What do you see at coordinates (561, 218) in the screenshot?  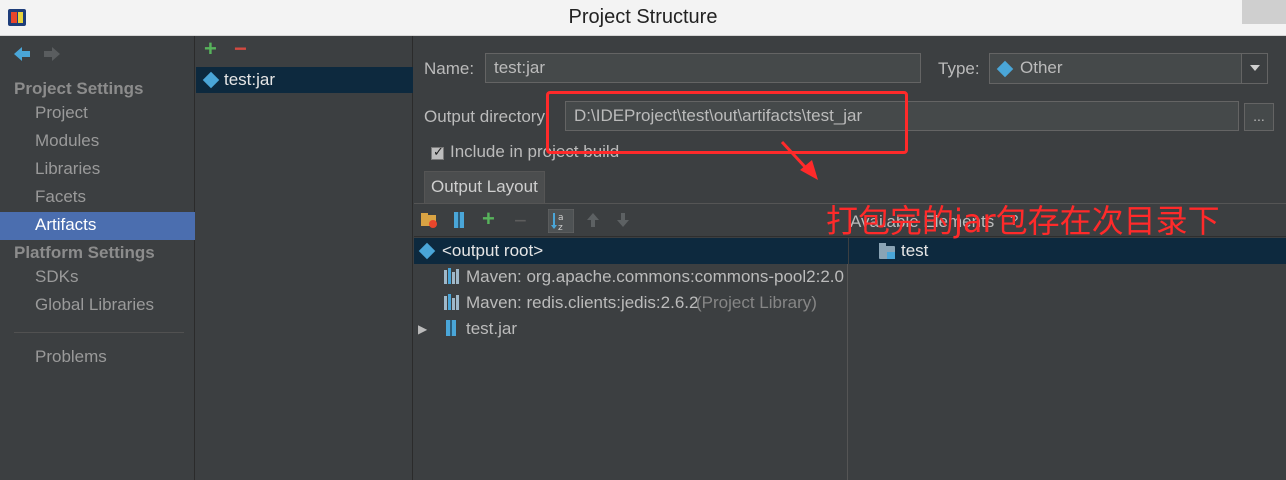 I see `svg-text: a` at bounding box center [561, 218].